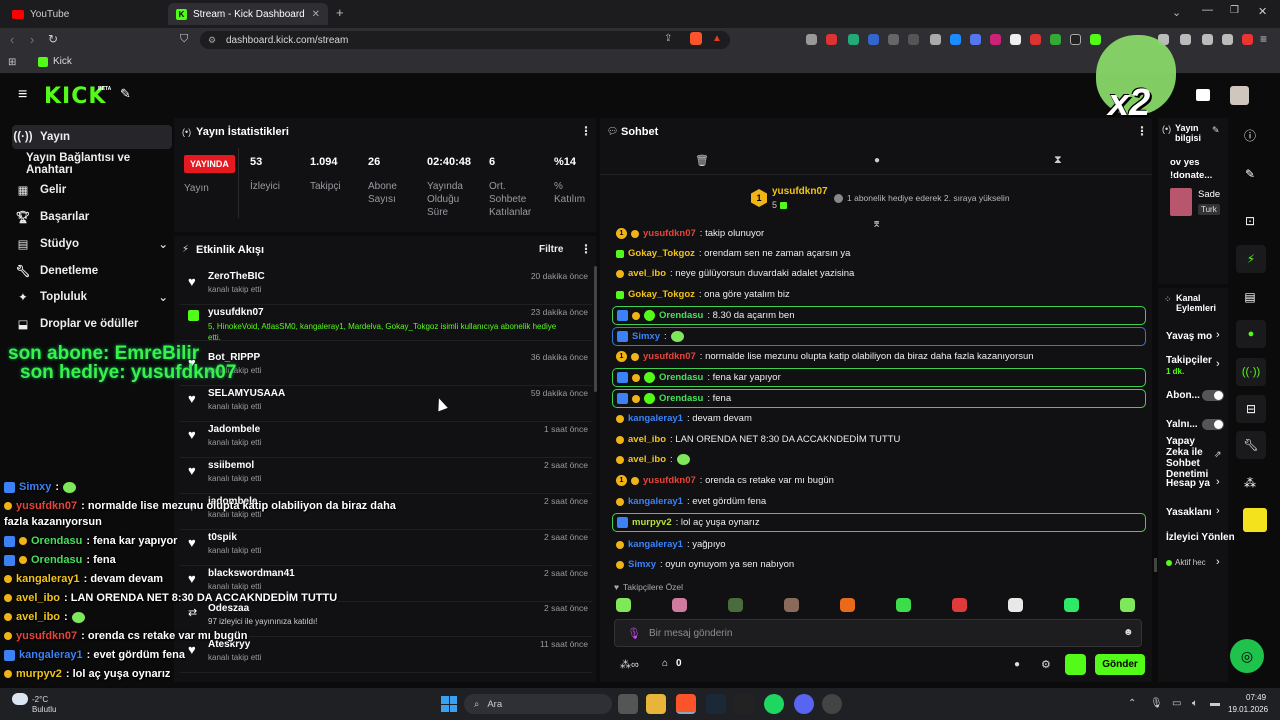 The image size is (1280, 720). I want to click on ai-moderation-label: Yapay Zeka ile Sohbet Denetimi, so click(1187, 458).